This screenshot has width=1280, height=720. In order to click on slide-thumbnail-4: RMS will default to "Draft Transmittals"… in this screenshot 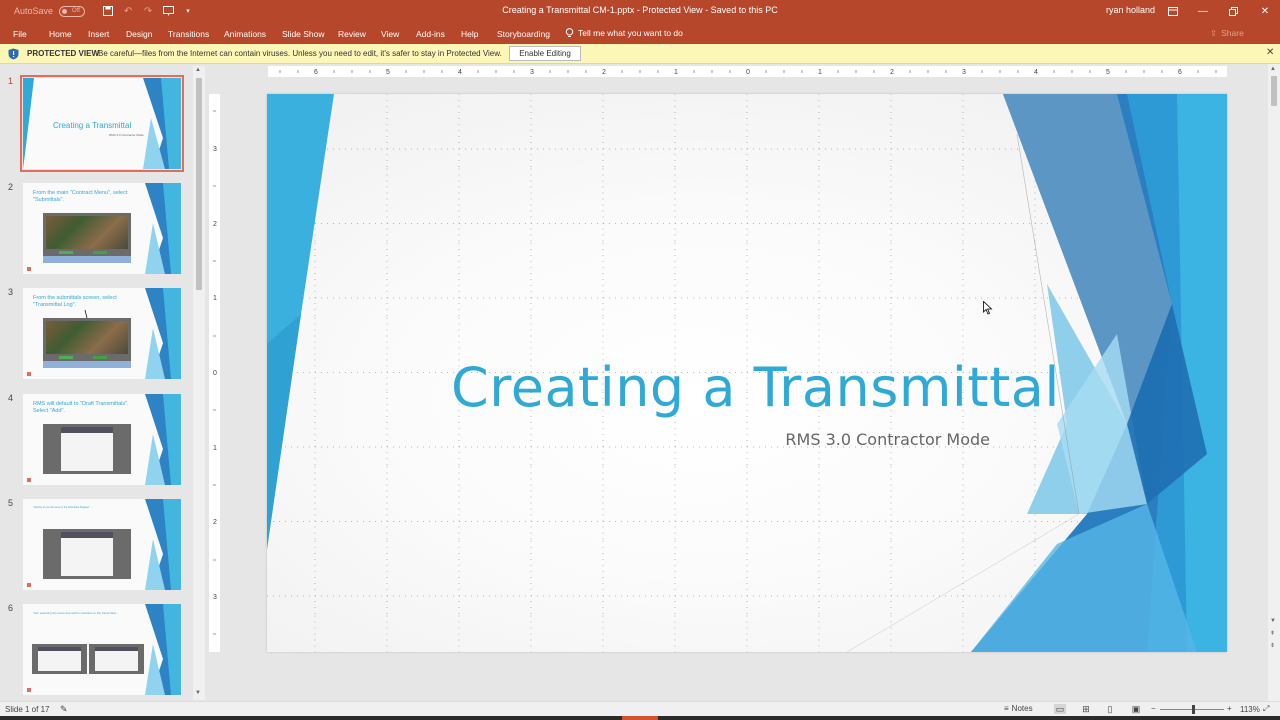, I will do `click(102, 439)`.